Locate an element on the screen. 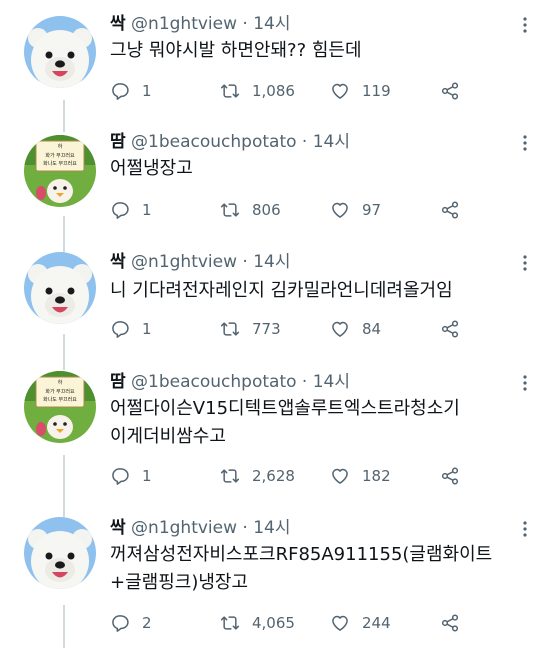 The height and width of the screenshot is (648, 555). retweet-count: 773 is located at coordinates (266, 329).